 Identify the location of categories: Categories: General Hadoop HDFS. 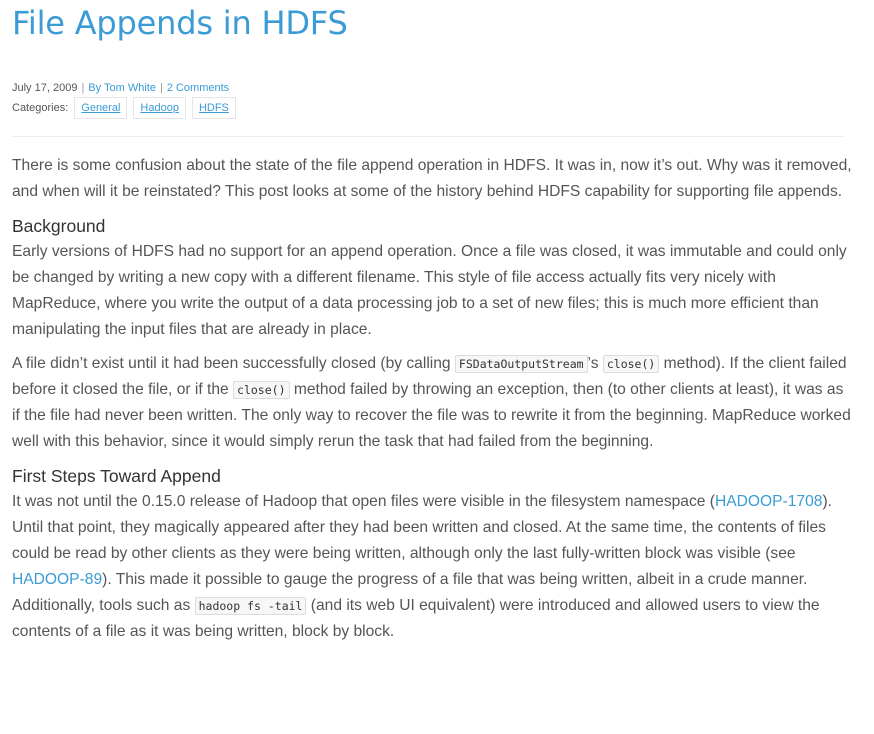
(124, 108).